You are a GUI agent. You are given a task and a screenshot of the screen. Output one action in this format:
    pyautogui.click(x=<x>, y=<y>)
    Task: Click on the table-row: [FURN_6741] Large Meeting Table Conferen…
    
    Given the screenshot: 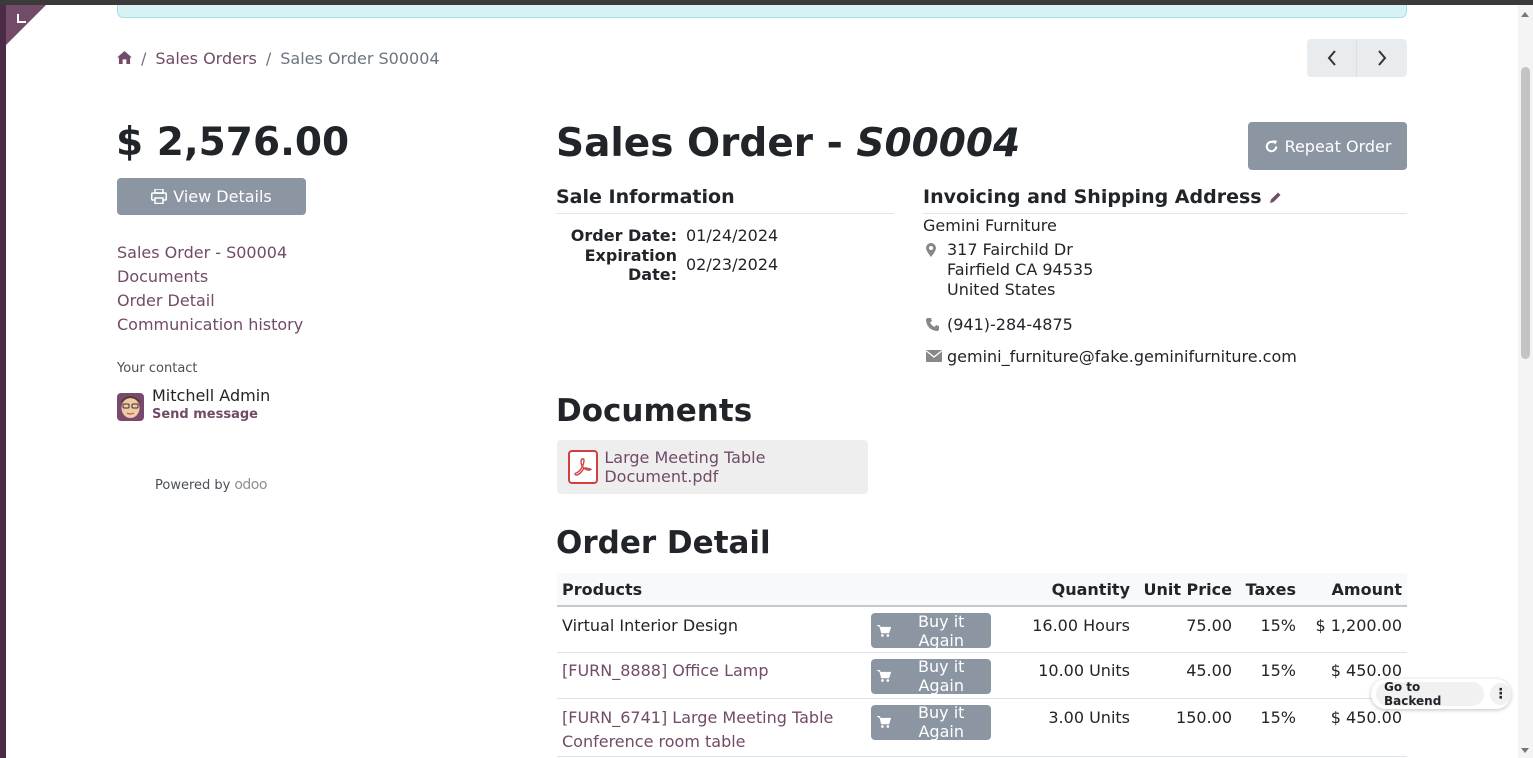 What is the action you would take?
    pyautogui.click(x=982, y=727)
    